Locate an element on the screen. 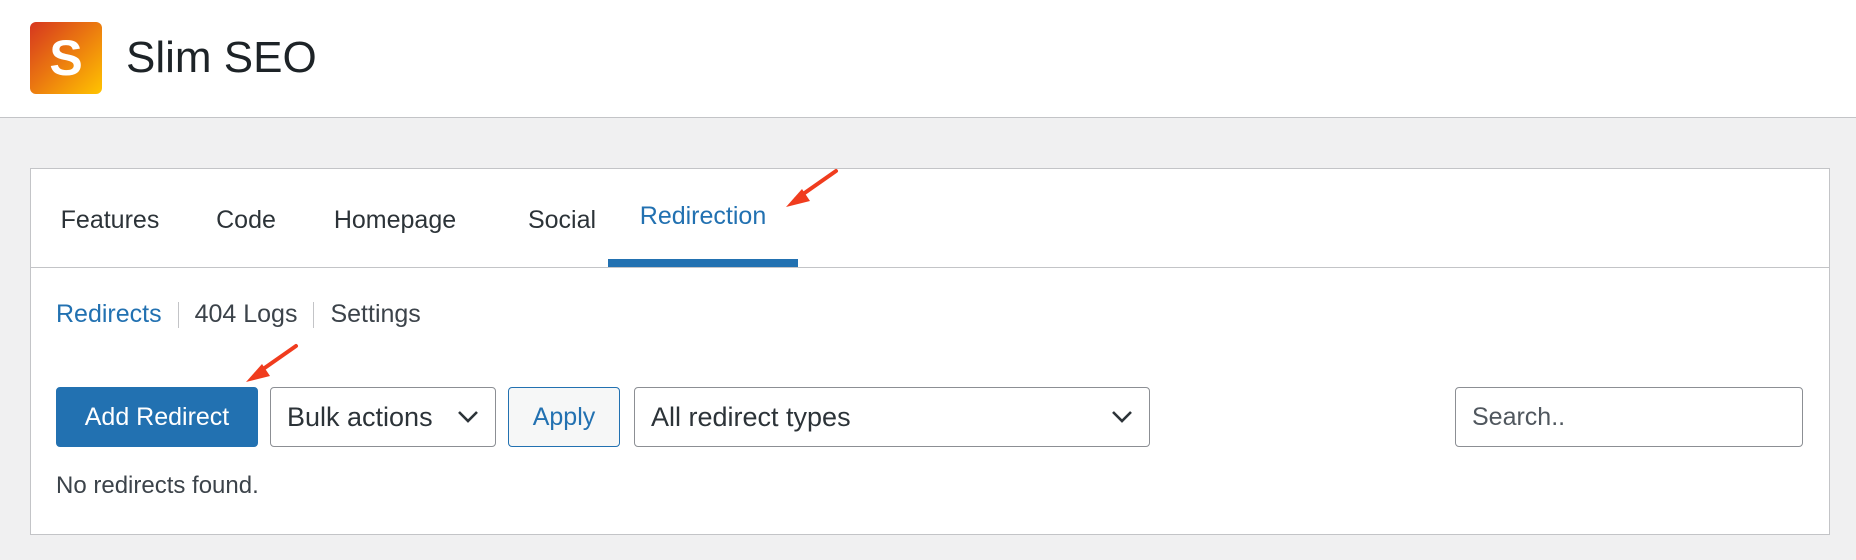 The image size is (1856, 560). tab-redirection: Redirection is located at coordinates (703, 218).